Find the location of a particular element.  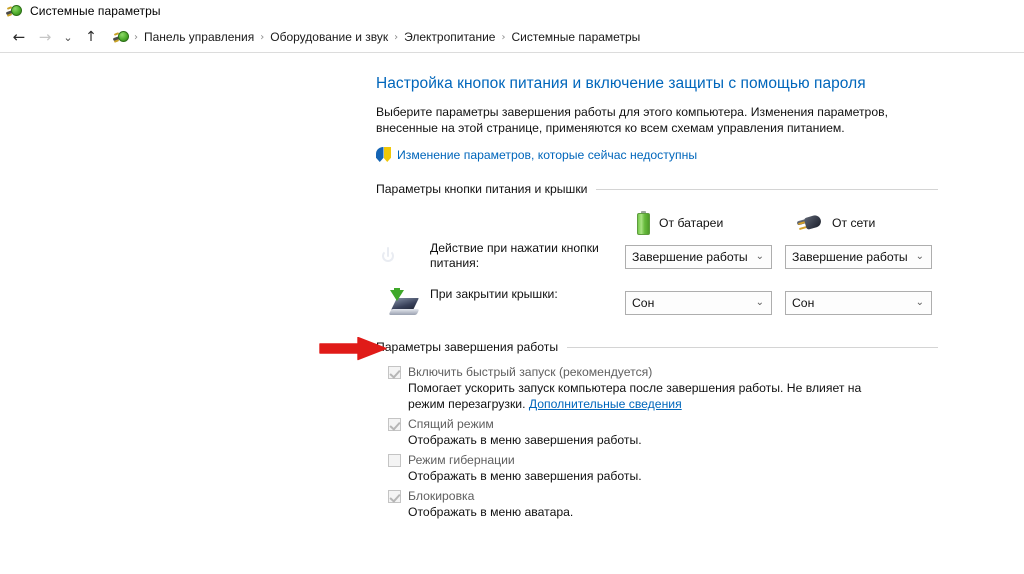

checkbox-lock is located at coordinates (394, 496).